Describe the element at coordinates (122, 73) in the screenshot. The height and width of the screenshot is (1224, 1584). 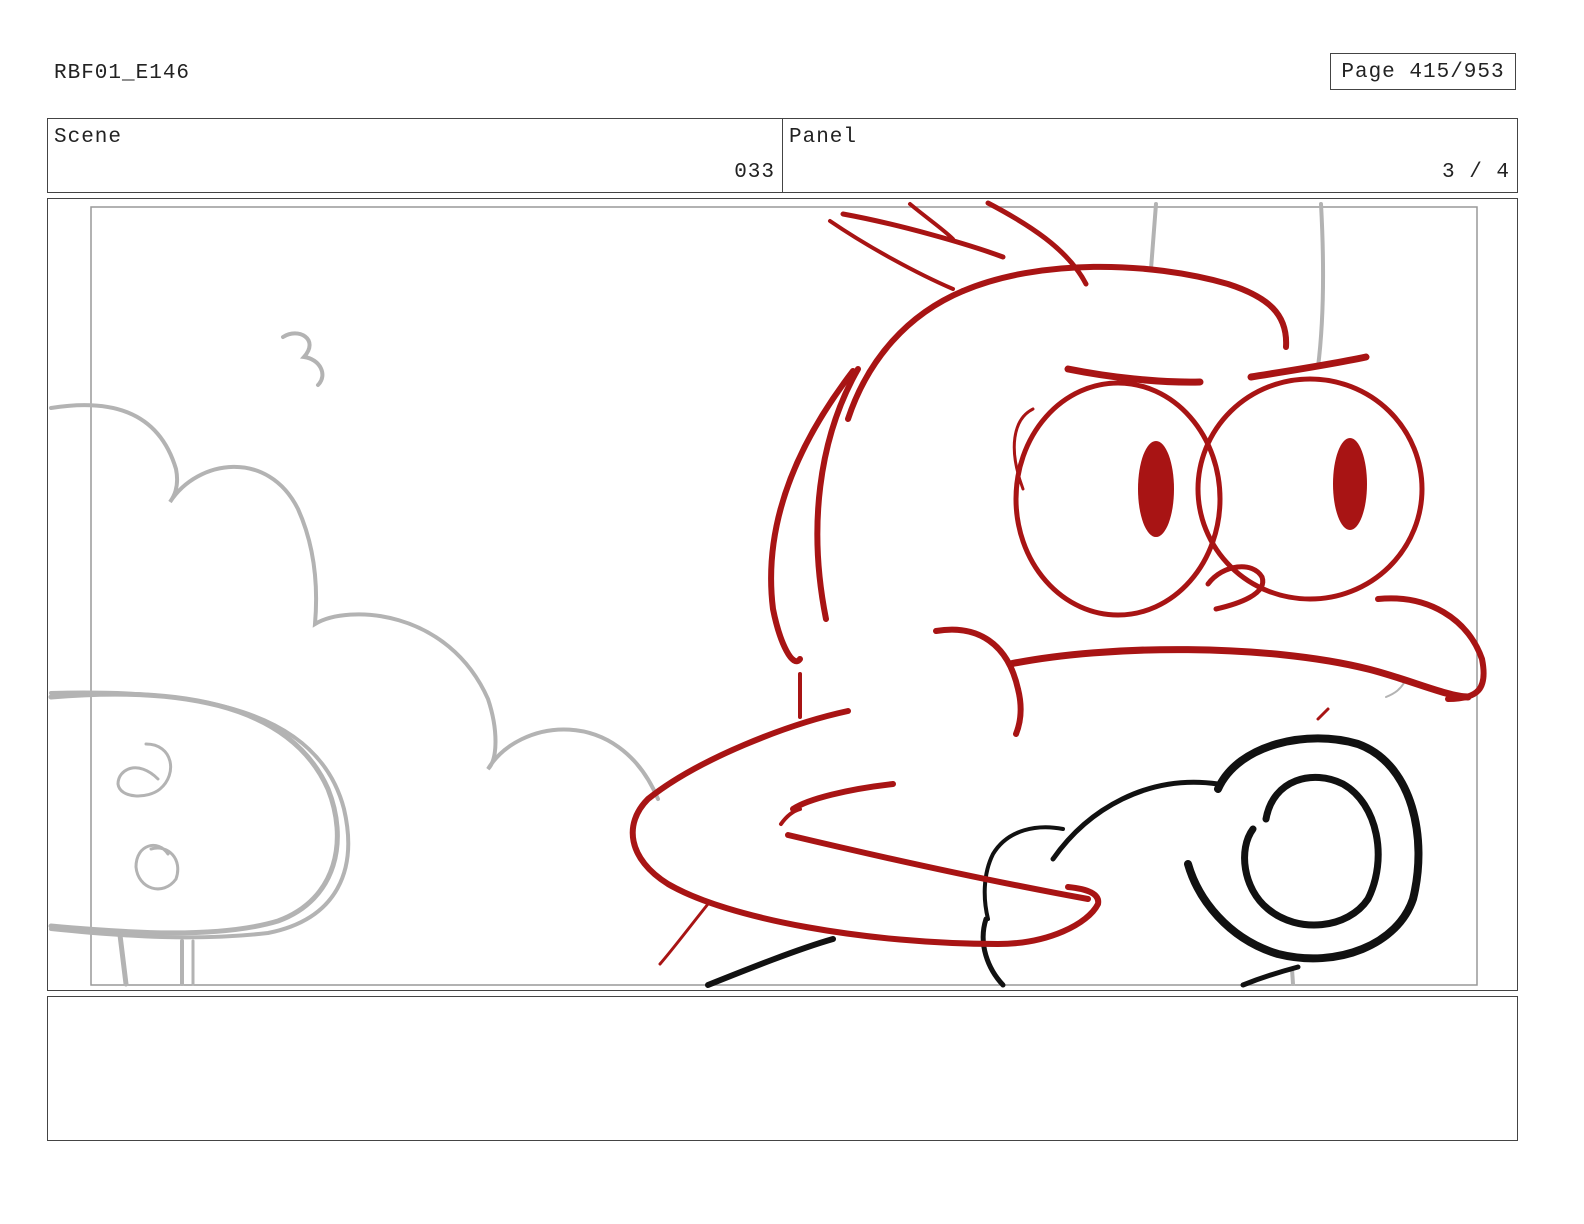
I see `document-id: RBF01_E146` at that location.